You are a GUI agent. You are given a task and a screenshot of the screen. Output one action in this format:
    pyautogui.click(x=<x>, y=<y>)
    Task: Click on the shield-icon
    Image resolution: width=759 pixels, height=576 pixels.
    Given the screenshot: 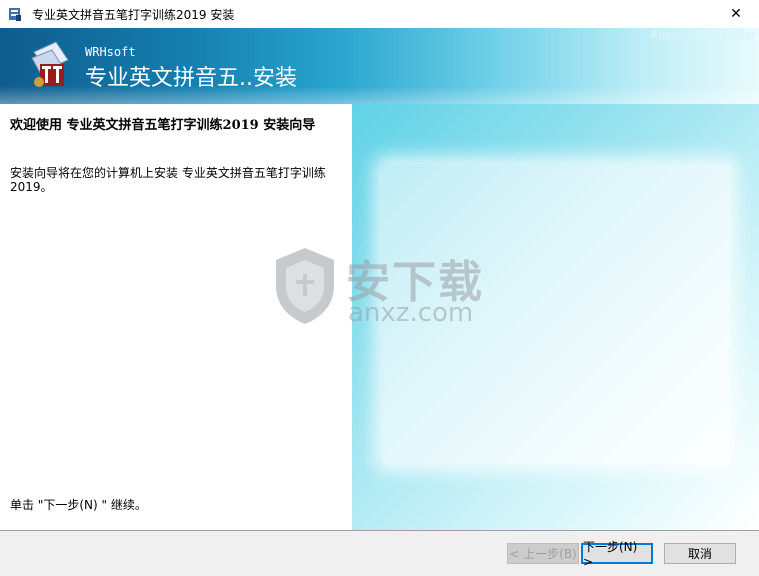 What is the action you would take?
    pyautogui.click(x=305, y=286)
    